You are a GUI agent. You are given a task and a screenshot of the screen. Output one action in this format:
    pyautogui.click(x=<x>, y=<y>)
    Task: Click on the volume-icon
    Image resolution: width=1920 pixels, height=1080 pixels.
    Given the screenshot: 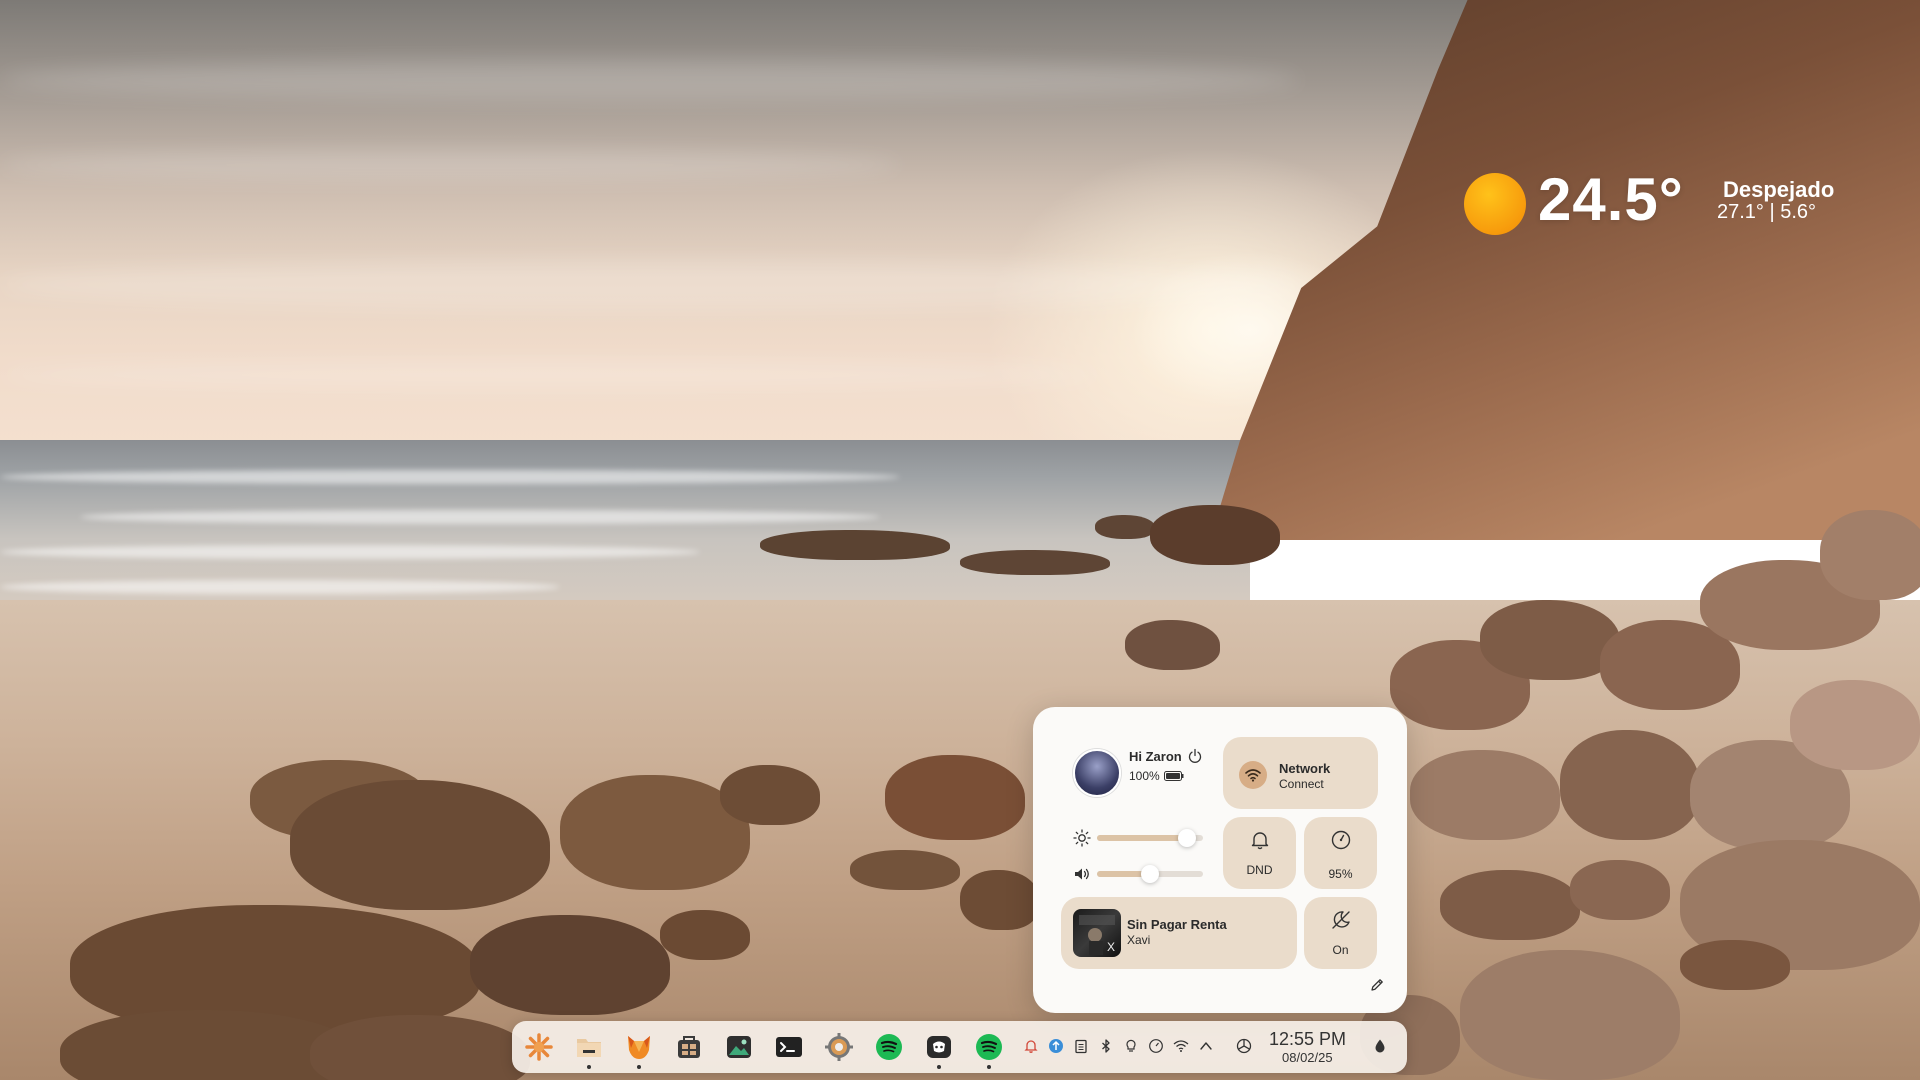 What is the action you would take?
    pyautogui.click(x=1082, y=874)
    